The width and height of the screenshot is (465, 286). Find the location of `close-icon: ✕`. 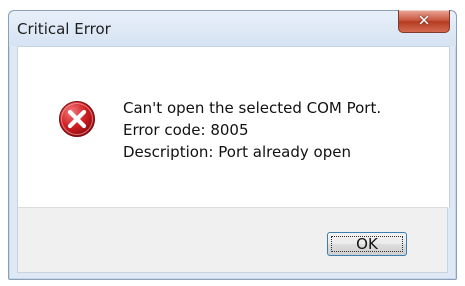

close-icon: ✕ is located at coordinates (424, 20).